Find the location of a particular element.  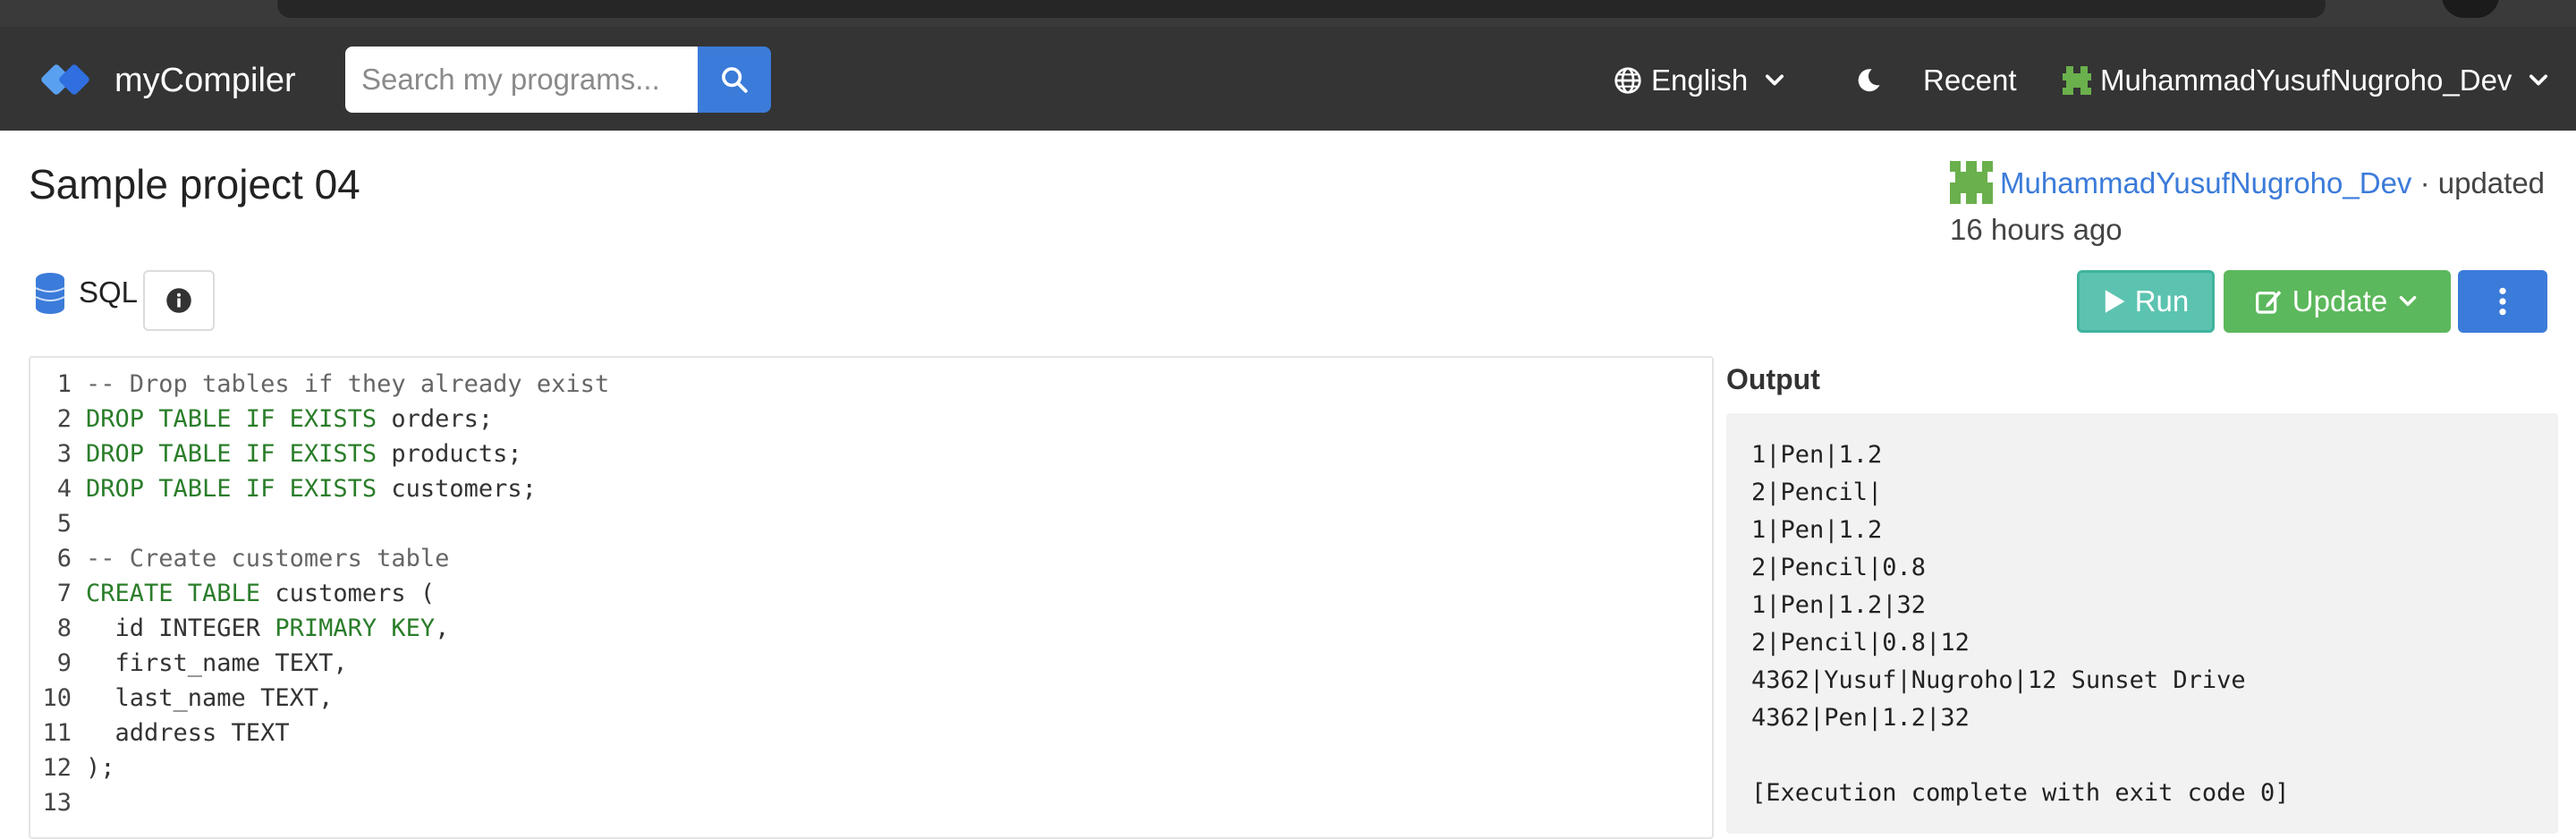

output-line: 4362|Pen|1.2|32 is located at coordinates (1860, 718).